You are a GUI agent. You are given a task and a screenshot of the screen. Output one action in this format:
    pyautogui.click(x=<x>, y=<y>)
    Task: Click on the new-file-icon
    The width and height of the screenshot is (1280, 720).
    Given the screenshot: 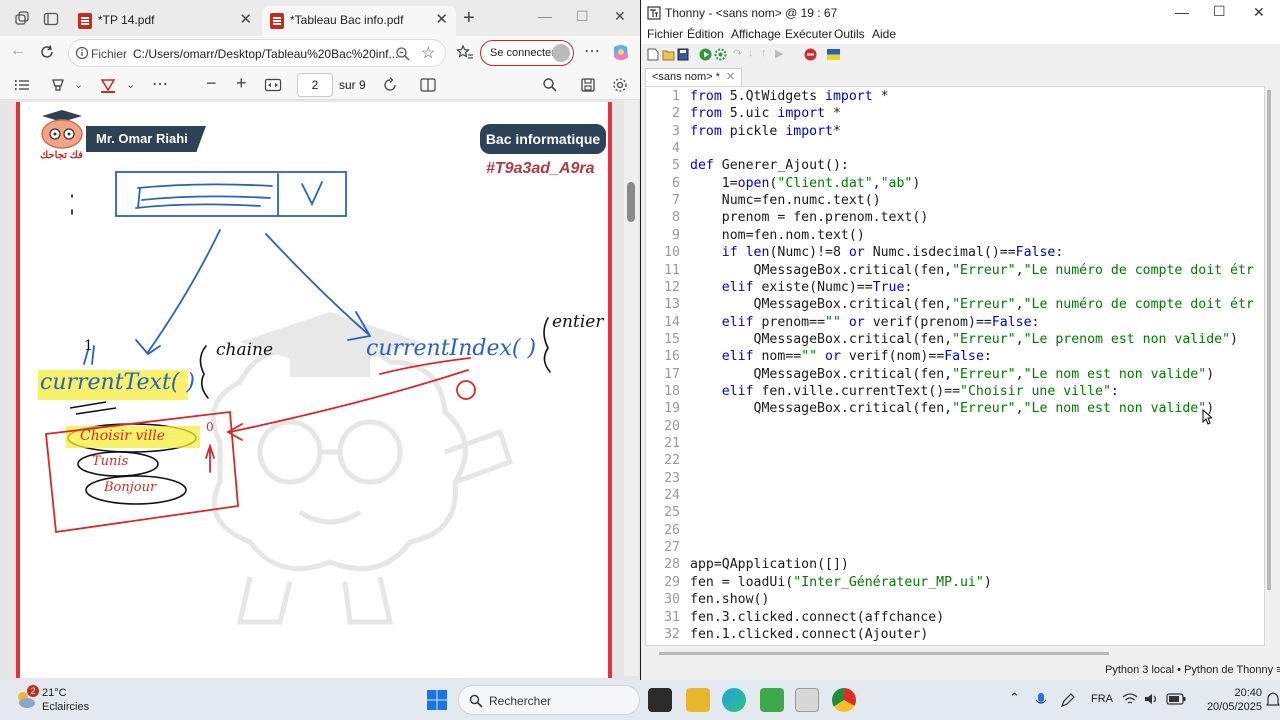 What is the action you would take?
    pyautogui.click(x=653, y=54)
    